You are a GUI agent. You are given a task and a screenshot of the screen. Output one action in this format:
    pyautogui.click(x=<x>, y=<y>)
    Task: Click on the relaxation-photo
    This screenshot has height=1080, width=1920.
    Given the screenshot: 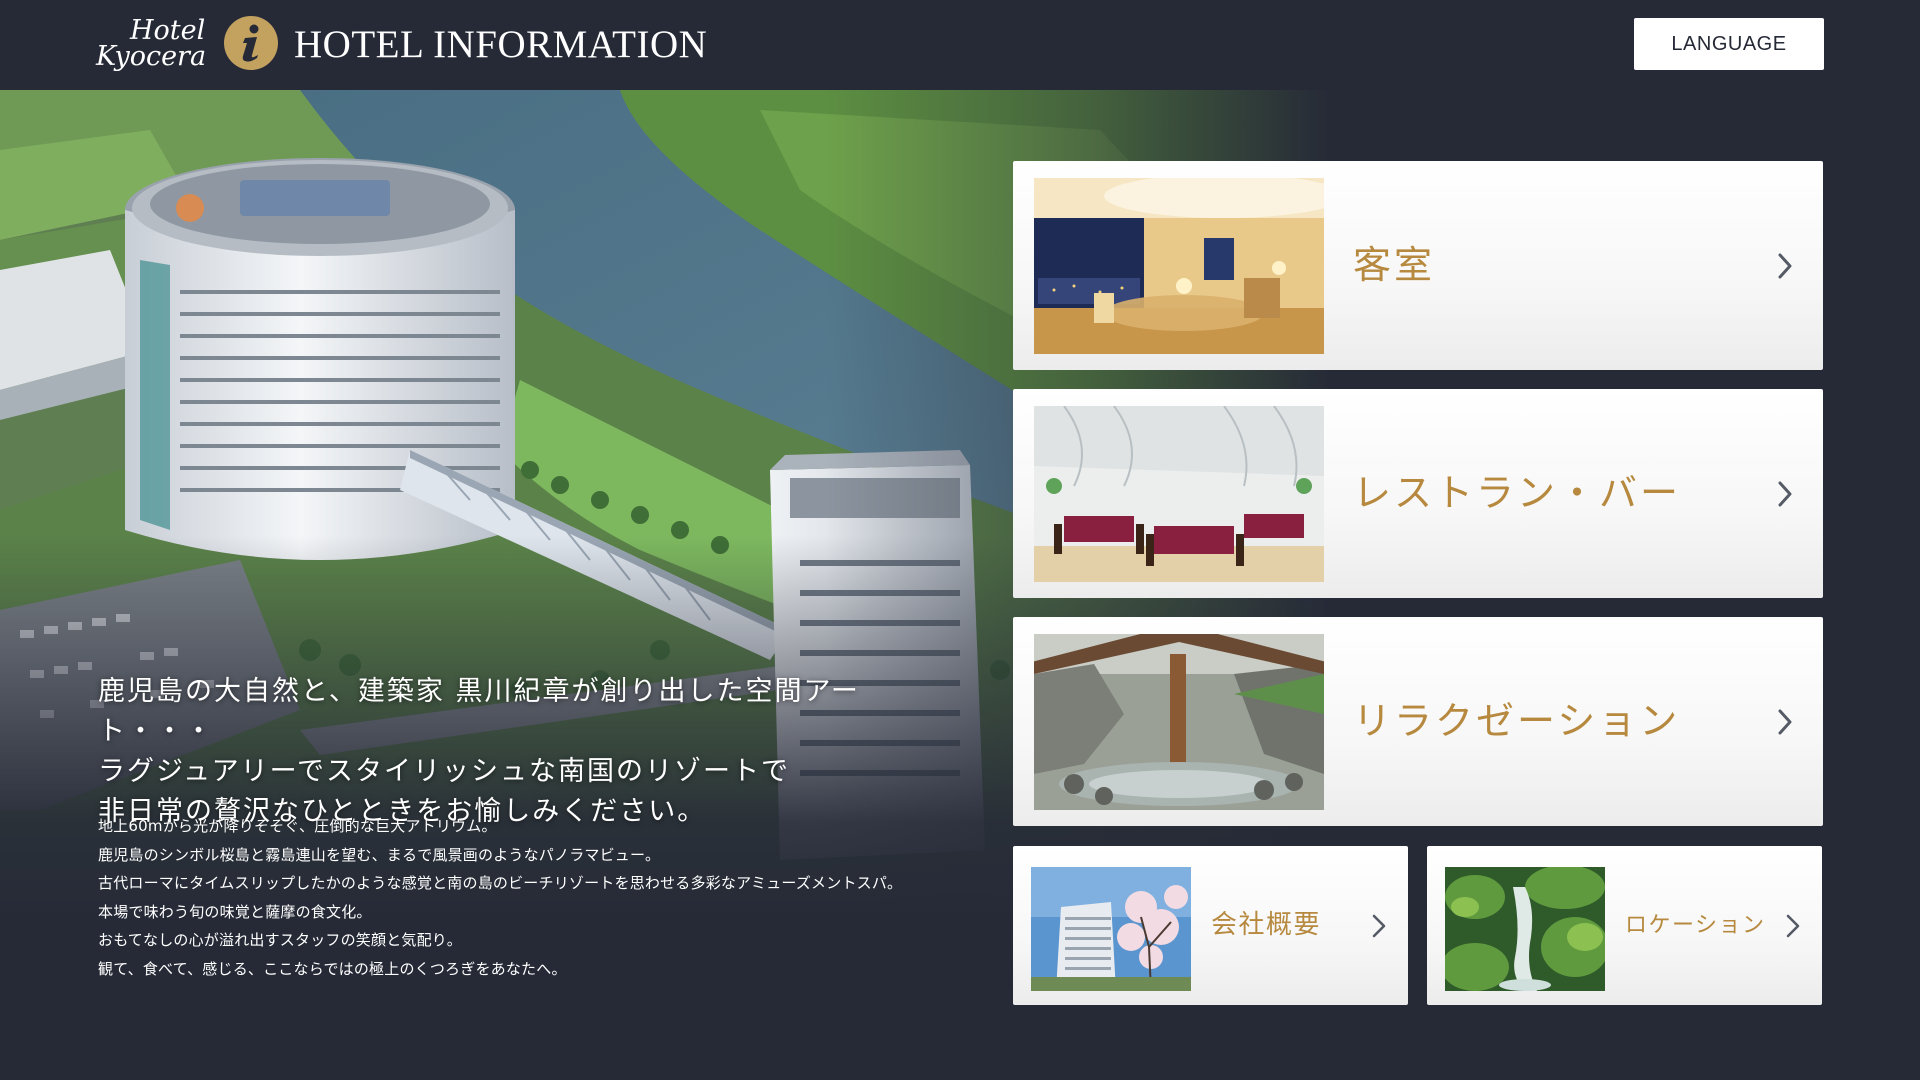 What is the action you would take?
    pyautogui.click(x=1179, y=722)
    